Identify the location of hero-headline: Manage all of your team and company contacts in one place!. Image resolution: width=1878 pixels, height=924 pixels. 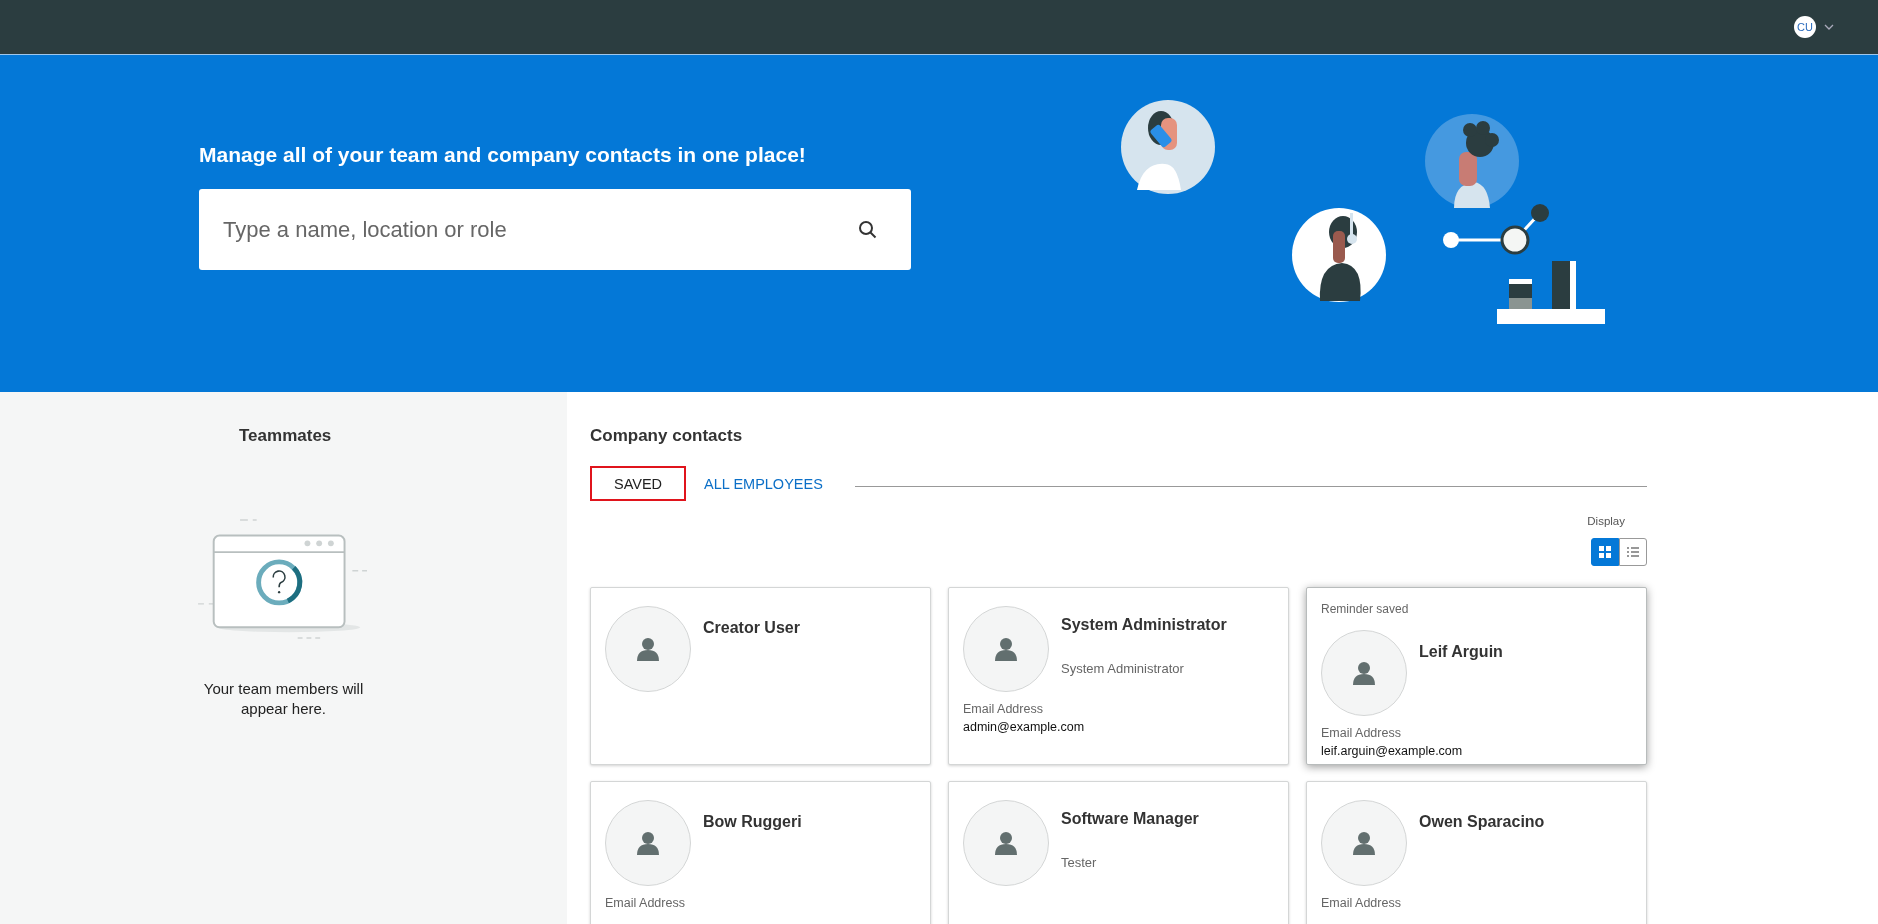
(503, 155).